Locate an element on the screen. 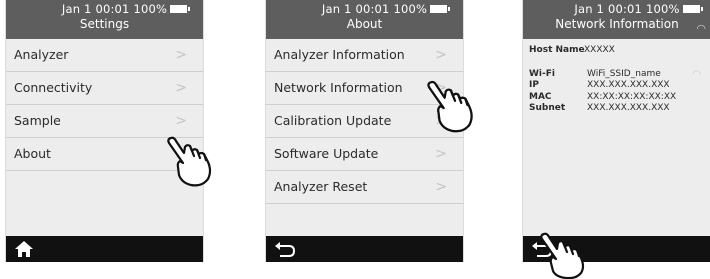 The image size is (710, 279). menu-item-connectivity: Connectivity > is located at coordinates (104, 88).